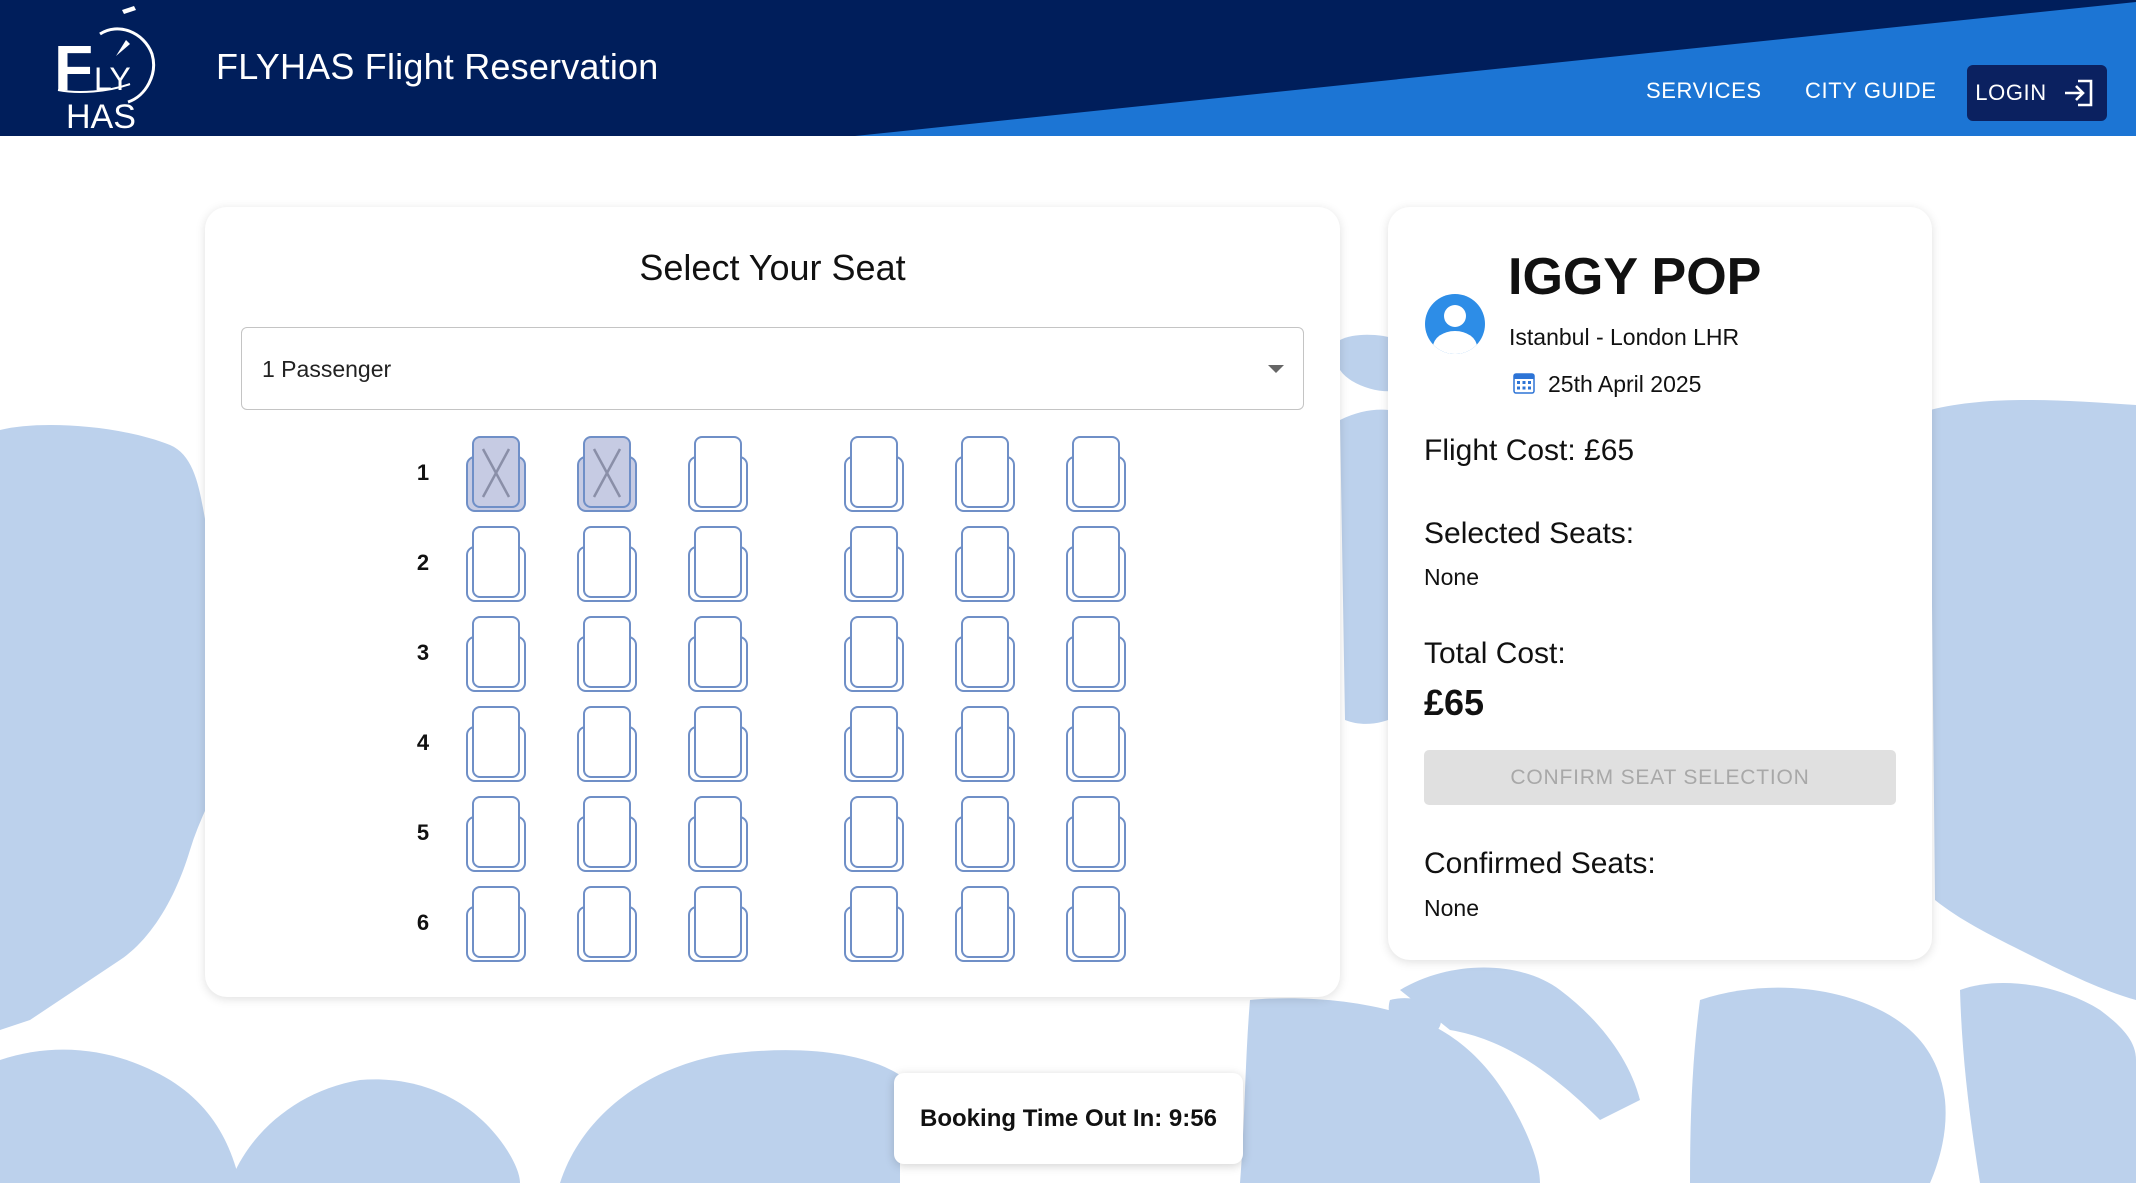 The image size is (2136, 1183). I want to click on passenger-name: IGGY POP, so click(1635, 277).